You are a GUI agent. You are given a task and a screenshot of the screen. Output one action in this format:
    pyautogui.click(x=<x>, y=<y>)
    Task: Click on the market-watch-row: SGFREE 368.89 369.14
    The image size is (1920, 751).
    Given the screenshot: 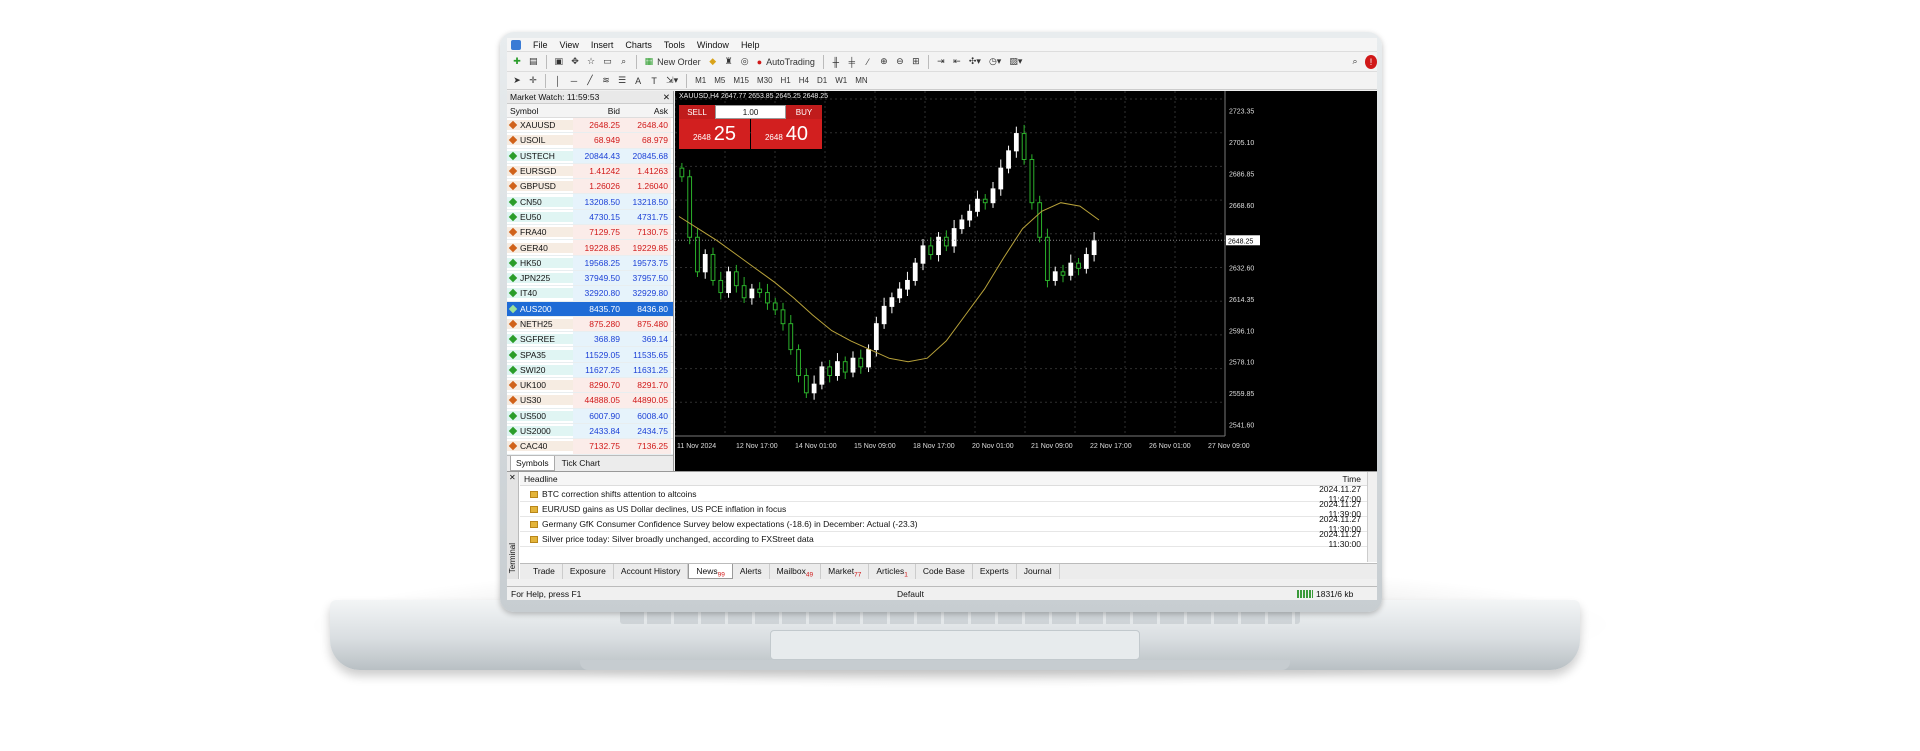 What is the action you would take?
    pyautogui.click(x=590, y=340)
    